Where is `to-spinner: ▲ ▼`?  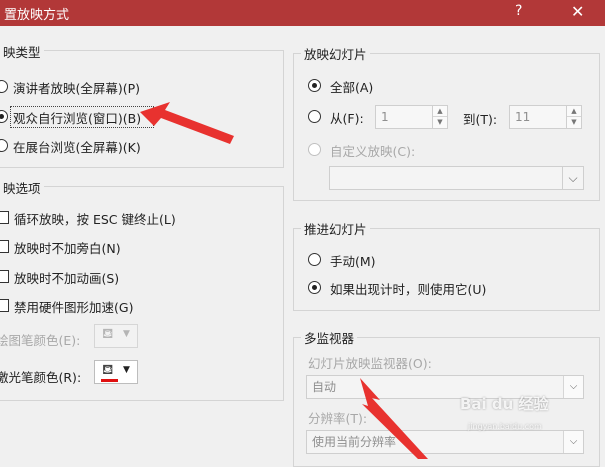
to-spinner: ▲ ▼ is located at coordinates (574, 117).